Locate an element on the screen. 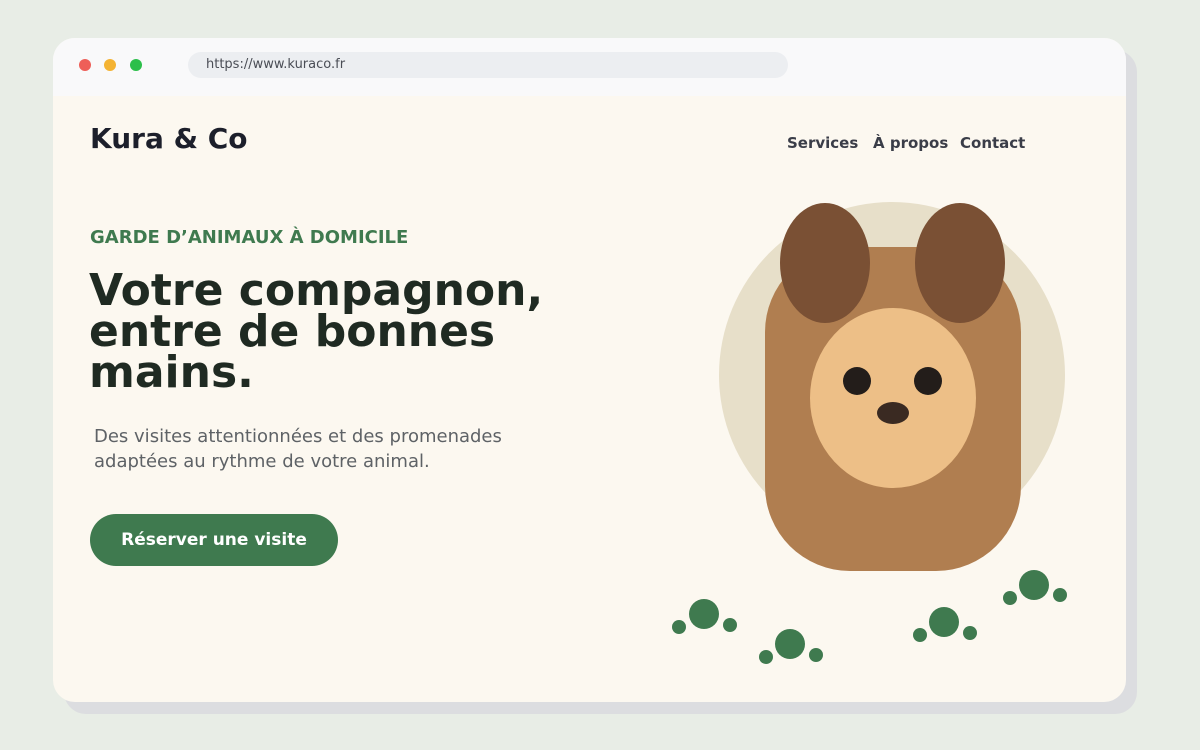 The image size is (1200, 750). dog-muzzle is located at coordinates (893, 398).